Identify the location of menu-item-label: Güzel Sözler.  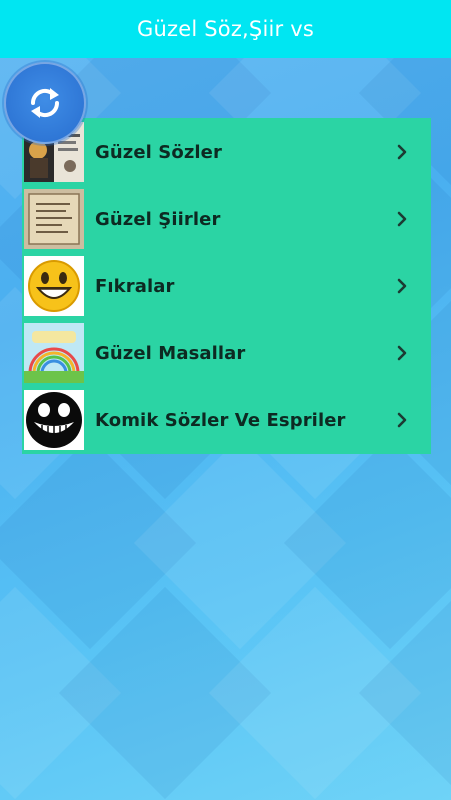
(158, 152).